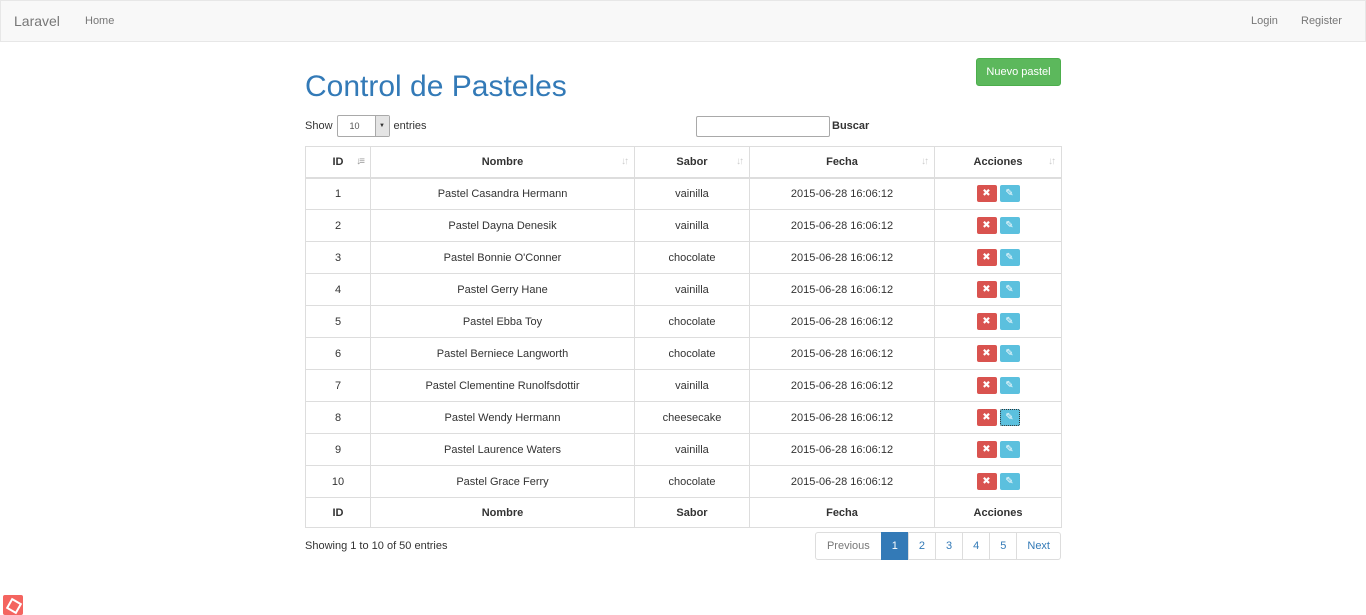  I want to click on column-header-nombre: Nombre ↓↑, so click(502, 162).